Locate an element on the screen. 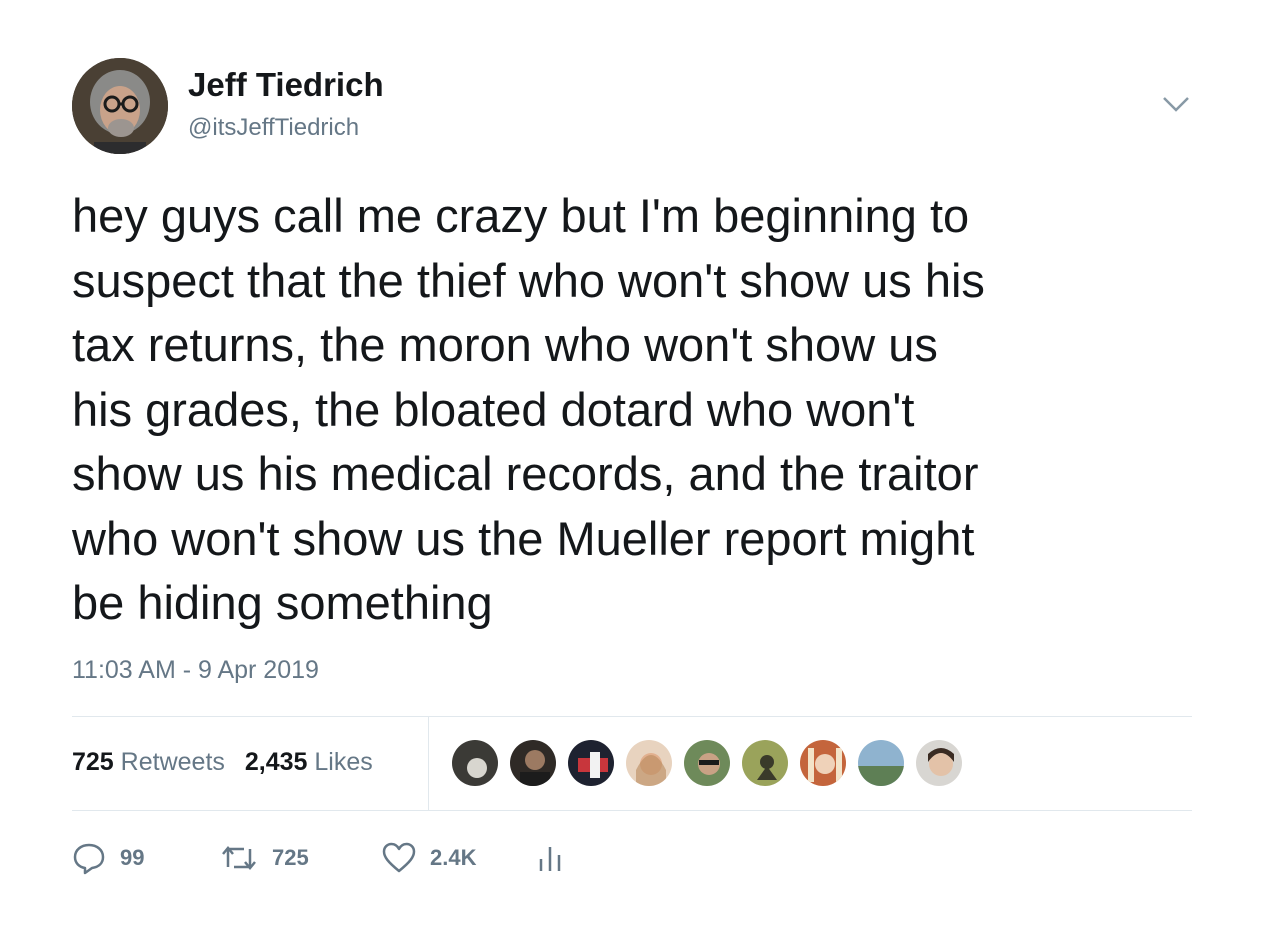 The image size is (1264, 928). retweets-stat: 725 Retweets is located at coordinates (148, 762).